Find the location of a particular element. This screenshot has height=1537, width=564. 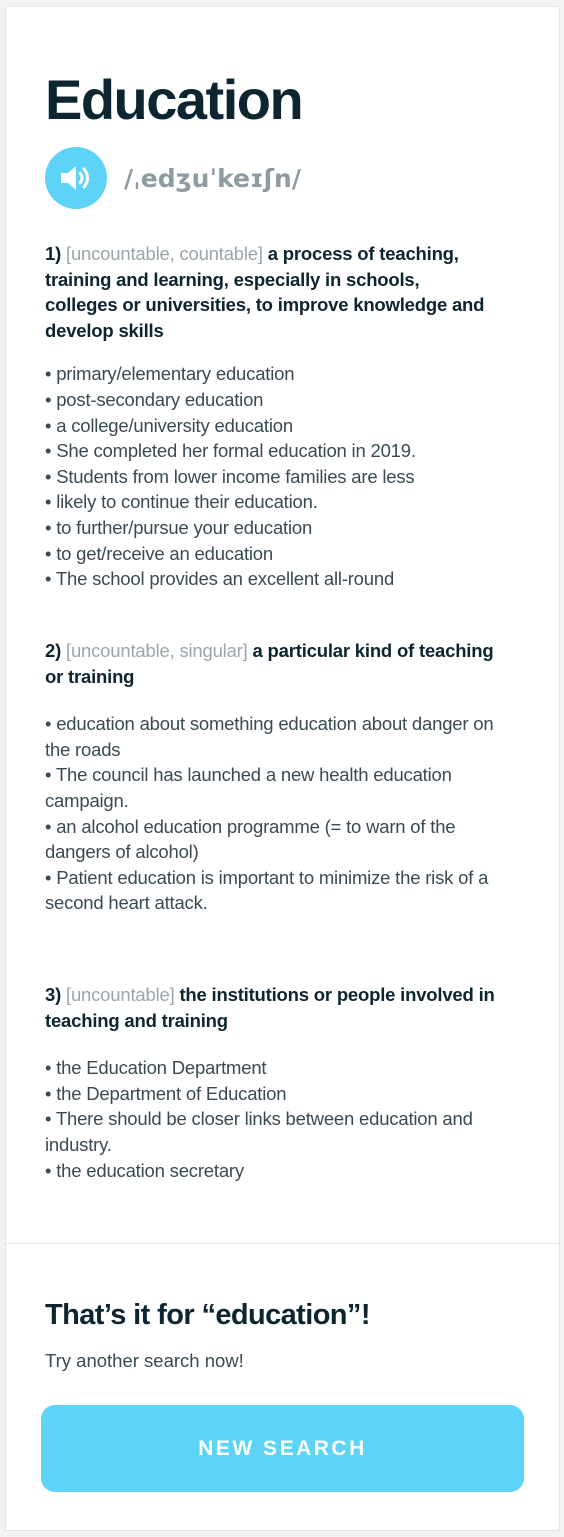

example-item: • to get/receive an education is located at coordinates (159, 553).